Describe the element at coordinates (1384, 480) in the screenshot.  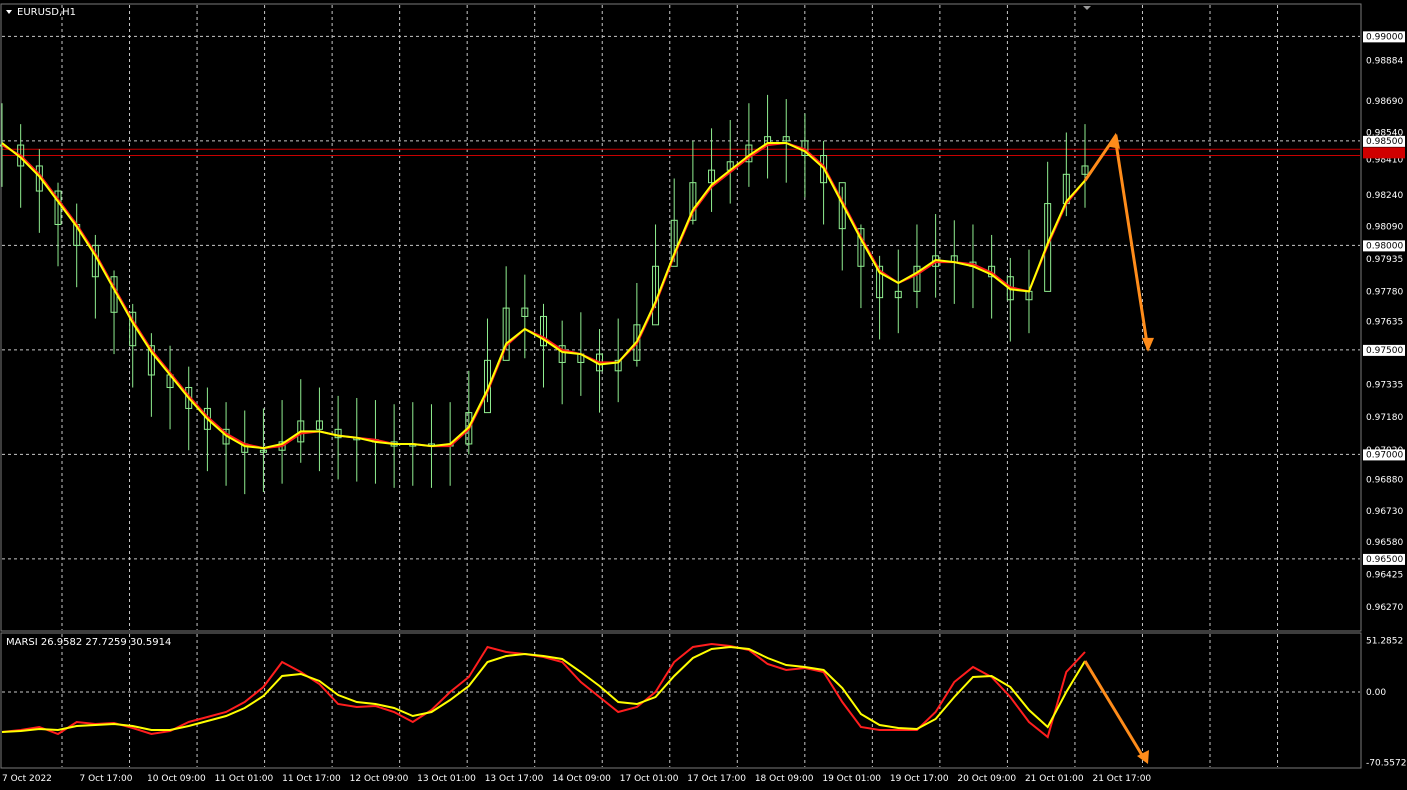
I see `price-tick-label: 0.96880` at that location.